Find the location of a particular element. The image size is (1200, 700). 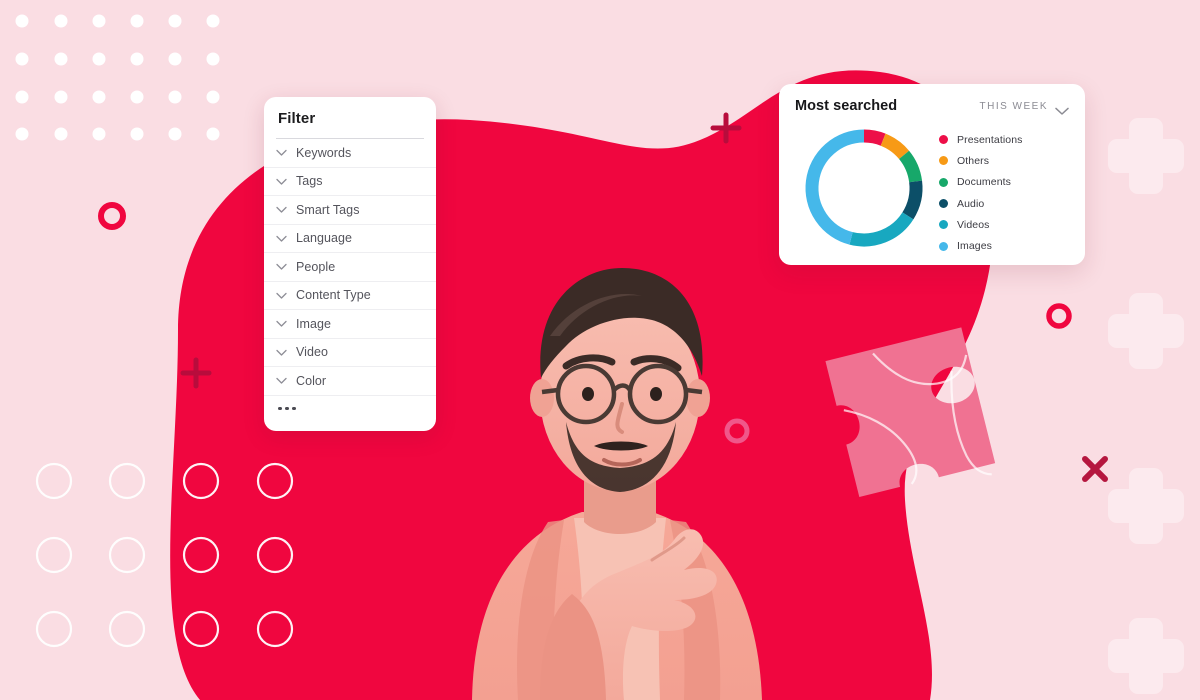

filter-item-smart-tags: Smart Tags is located at coordinates (350, 210).